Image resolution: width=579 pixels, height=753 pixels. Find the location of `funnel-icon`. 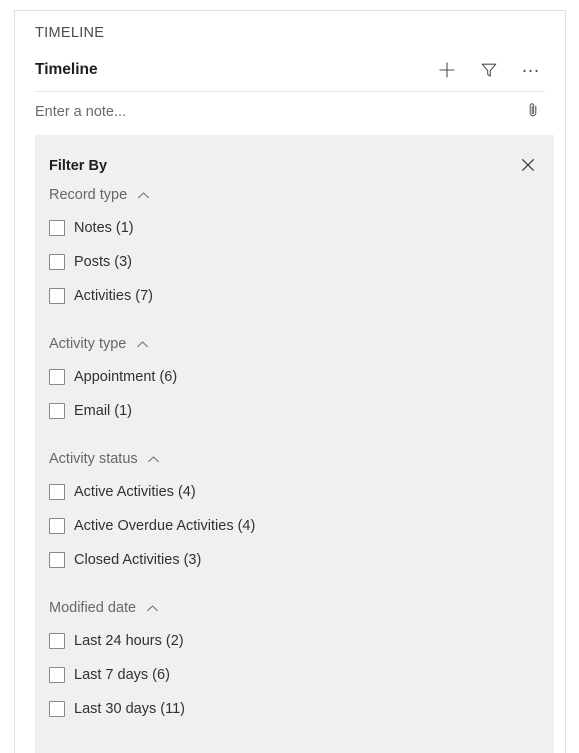

funnel-icon is located at coordinates (489, 70).